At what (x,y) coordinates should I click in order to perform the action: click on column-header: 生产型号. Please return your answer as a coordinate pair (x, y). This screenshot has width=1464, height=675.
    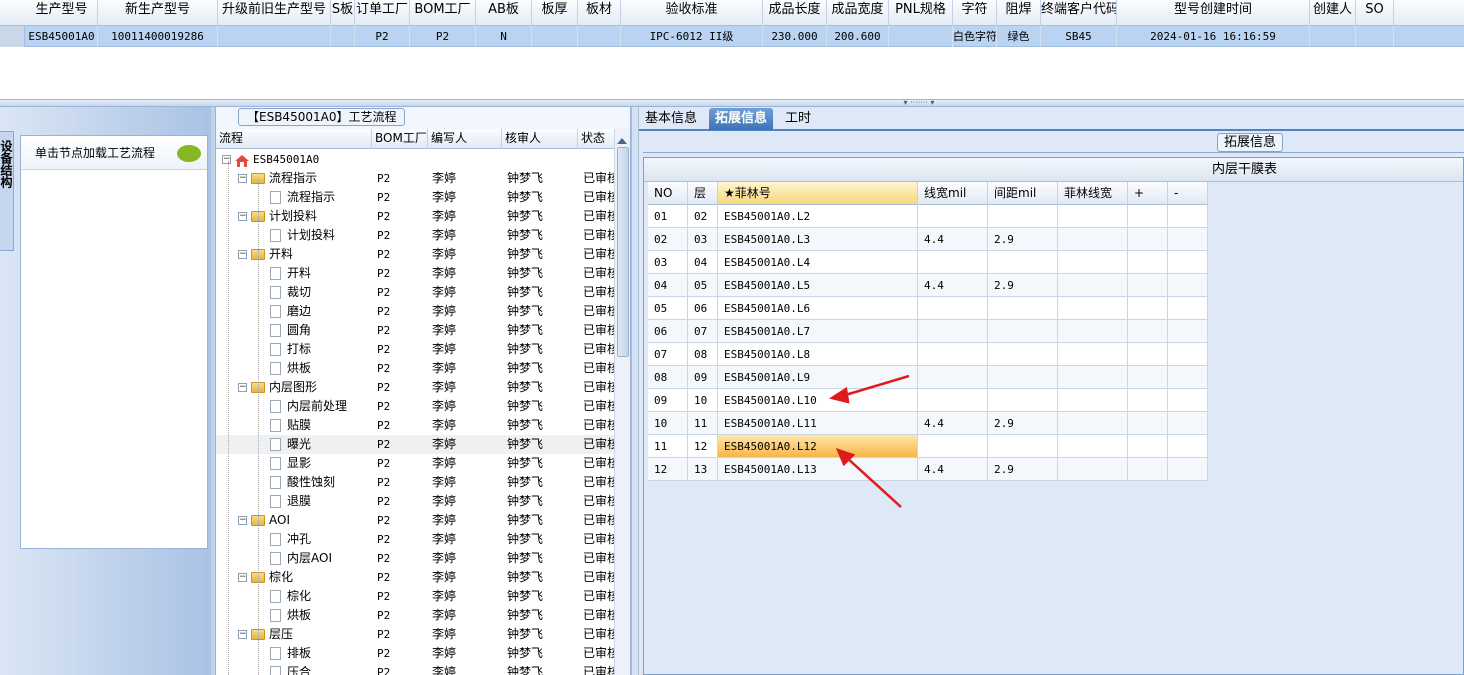
    Looking at the image, I should click on (62, 13).